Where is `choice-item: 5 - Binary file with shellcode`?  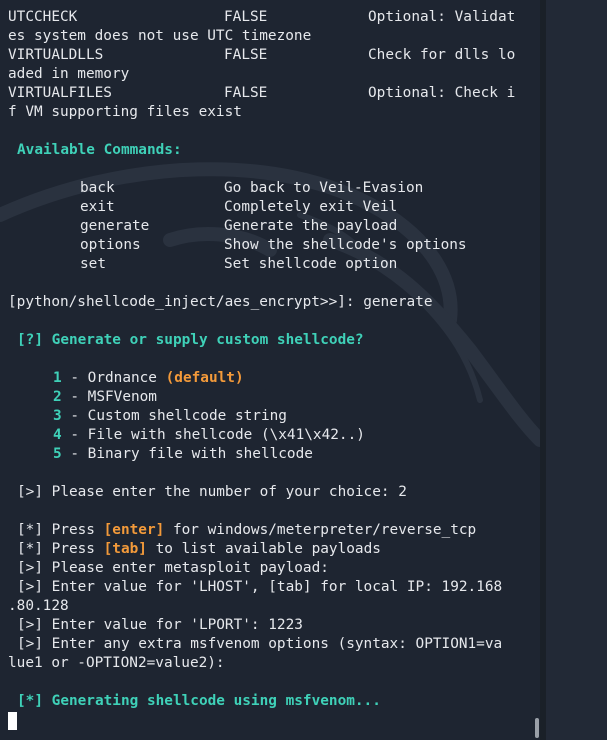 choice-item: 5 - Binary file with shellcode is located at coordinates (183, 454).